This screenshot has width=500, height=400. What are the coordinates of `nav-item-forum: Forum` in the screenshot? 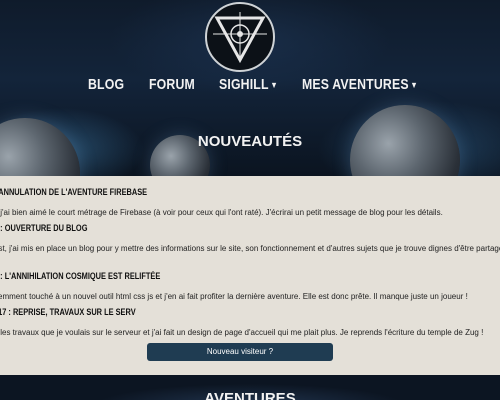 It's located at (172, 84).